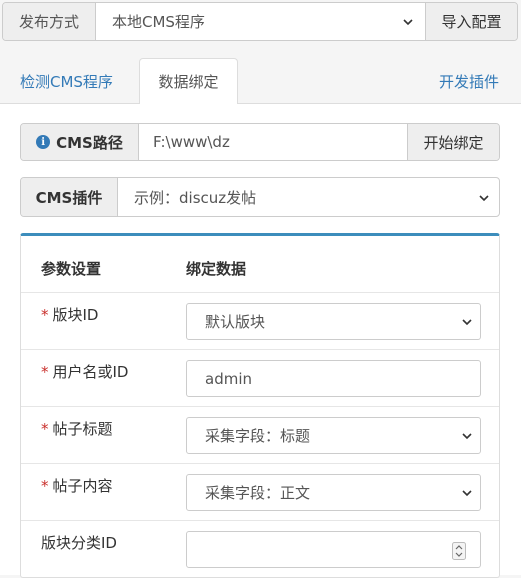 The width and height of the screenshot is (521, 578). I want to click on publish-method-label: 发布方式, so click(49, 21).